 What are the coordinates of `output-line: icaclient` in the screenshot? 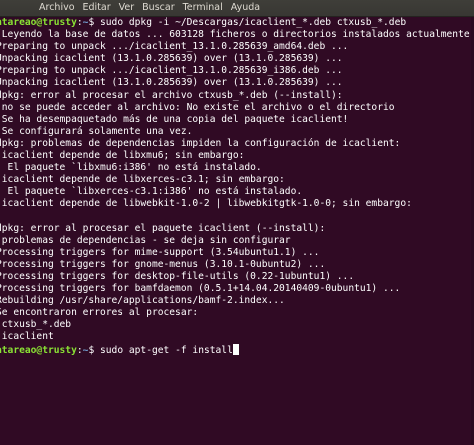 It's located at (27, 337).